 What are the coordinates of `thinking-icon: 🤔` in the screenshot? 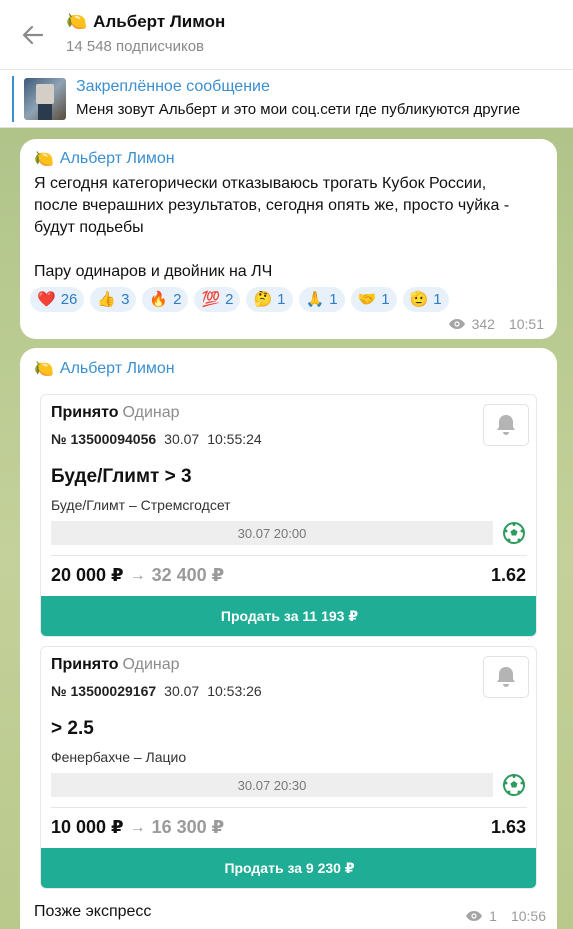 It's located at (263, 299).